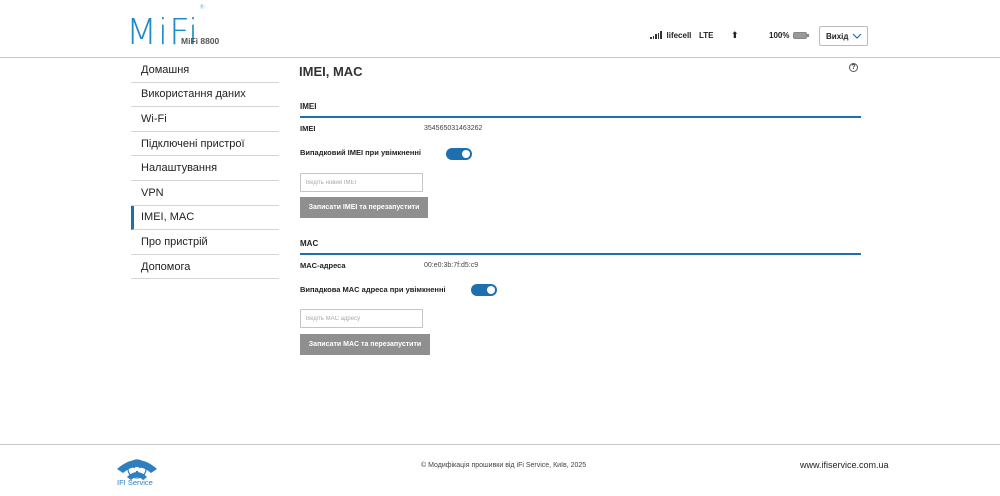  I want to click on new-imei-input, so click(361, 182).